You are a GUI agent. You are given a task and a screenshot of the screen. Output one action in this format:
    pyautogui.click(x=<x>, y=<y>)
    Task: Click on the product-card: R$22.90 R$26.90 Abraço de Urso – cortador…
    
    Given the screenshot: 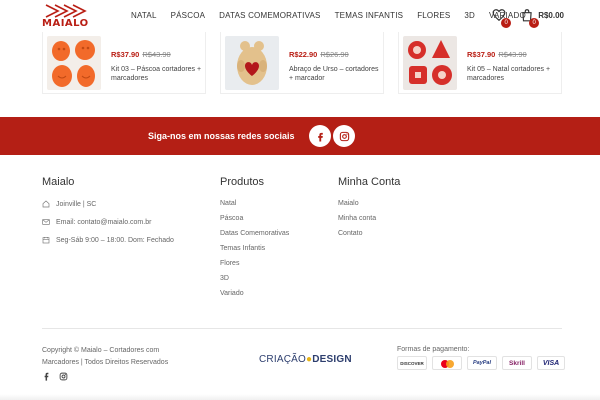 What is the action you would take?
    pyautogui.click(x=302, y=63)
    